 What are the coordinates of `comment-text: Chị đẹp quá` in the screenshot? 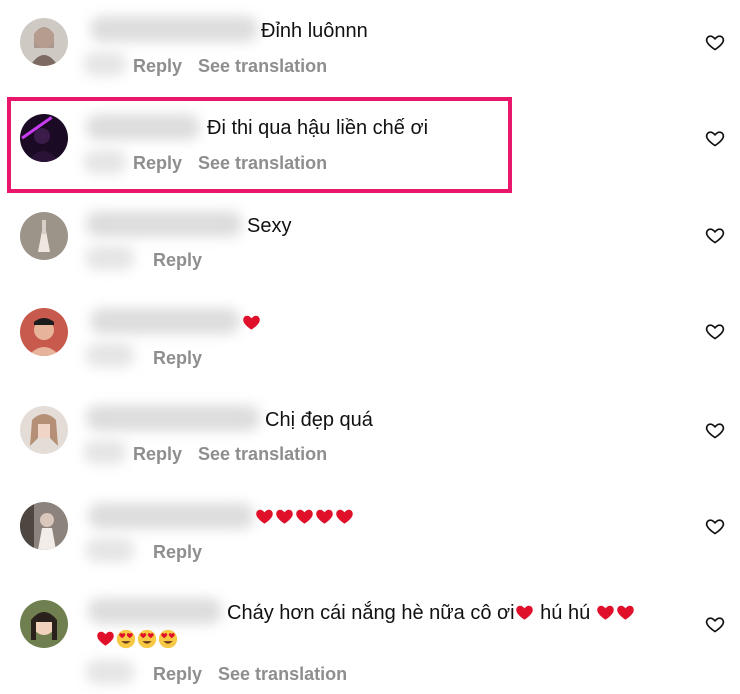 It's located at (319, 420).